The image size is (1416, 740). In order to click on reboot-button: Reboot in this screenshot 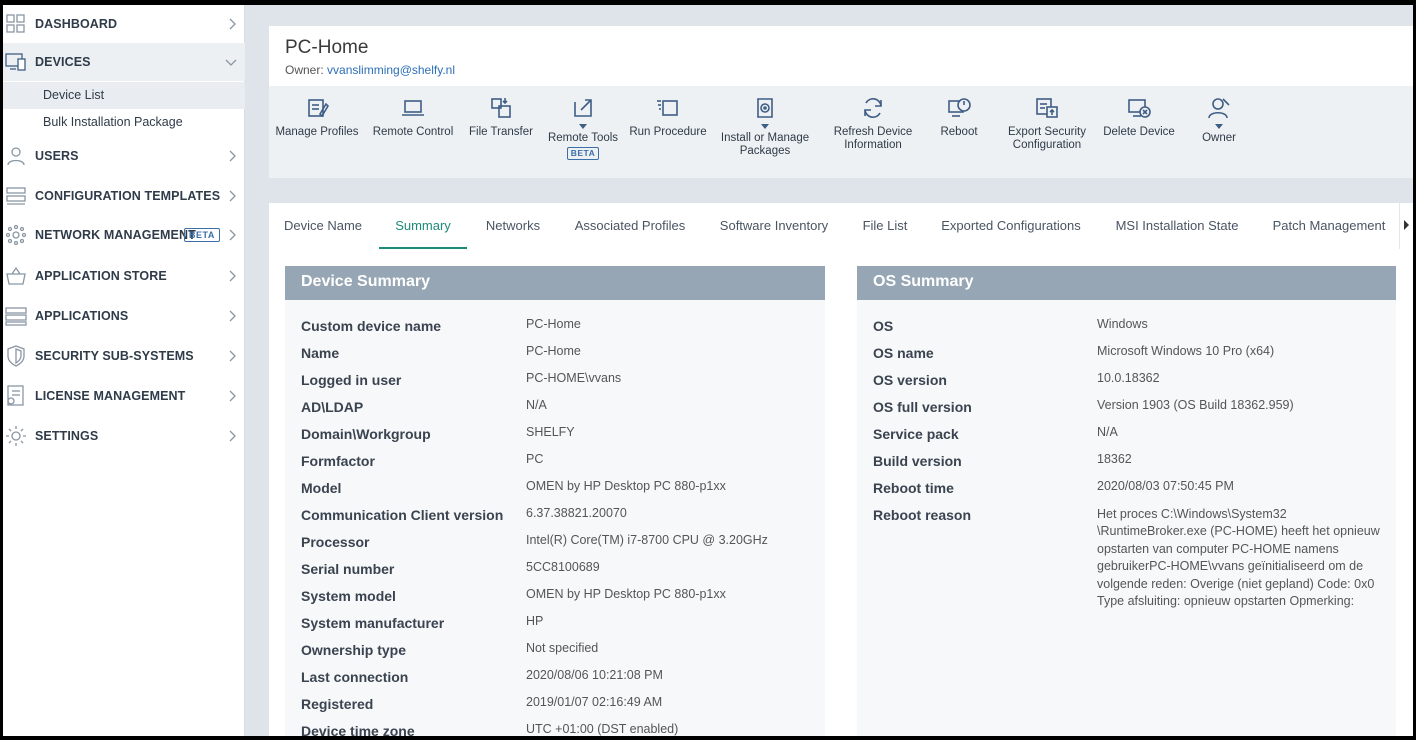, I will do `click(959, 136)`.